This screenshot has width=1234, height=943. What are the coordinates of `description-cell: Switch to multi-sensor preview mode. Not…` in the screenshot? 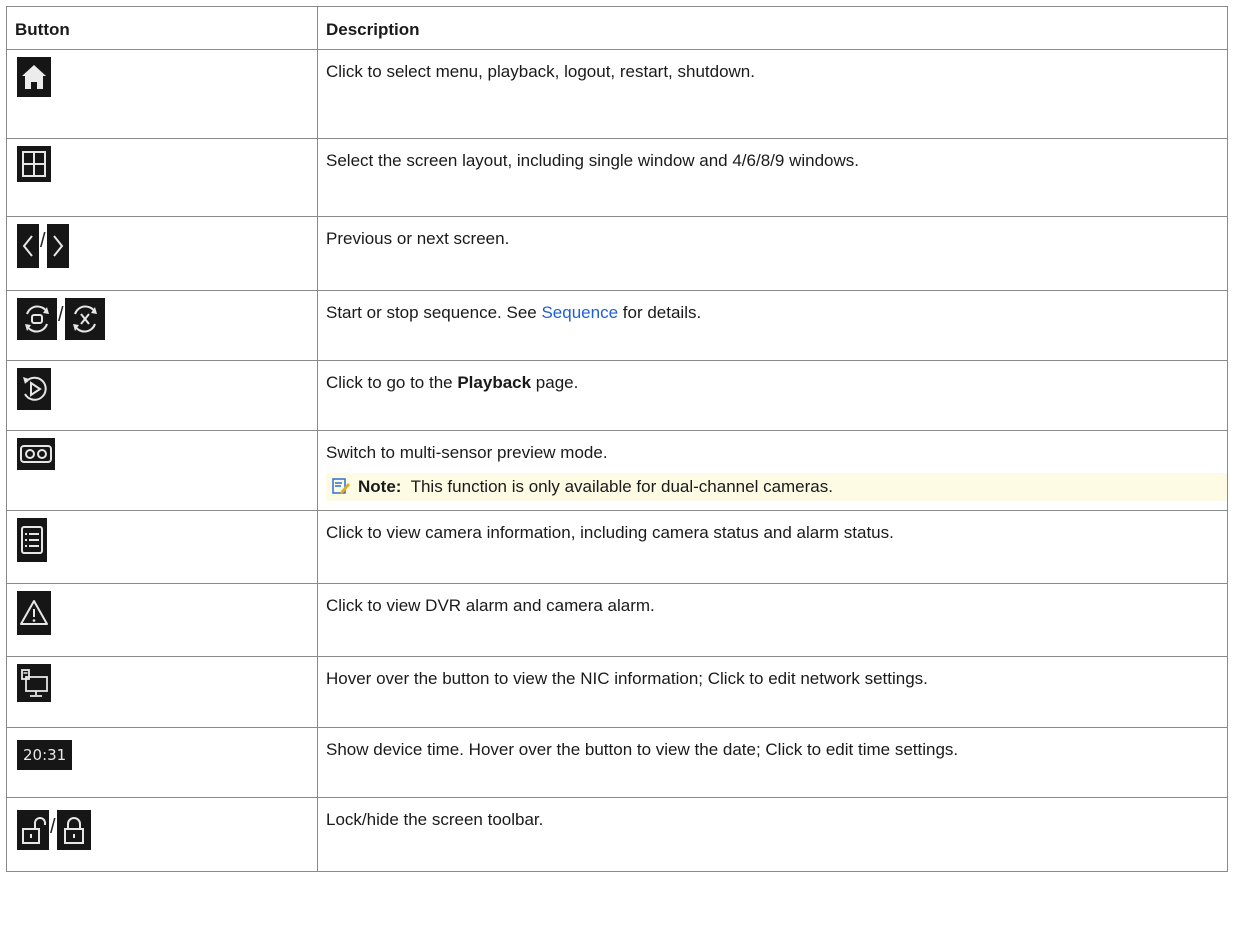 It's located at (772, 470).